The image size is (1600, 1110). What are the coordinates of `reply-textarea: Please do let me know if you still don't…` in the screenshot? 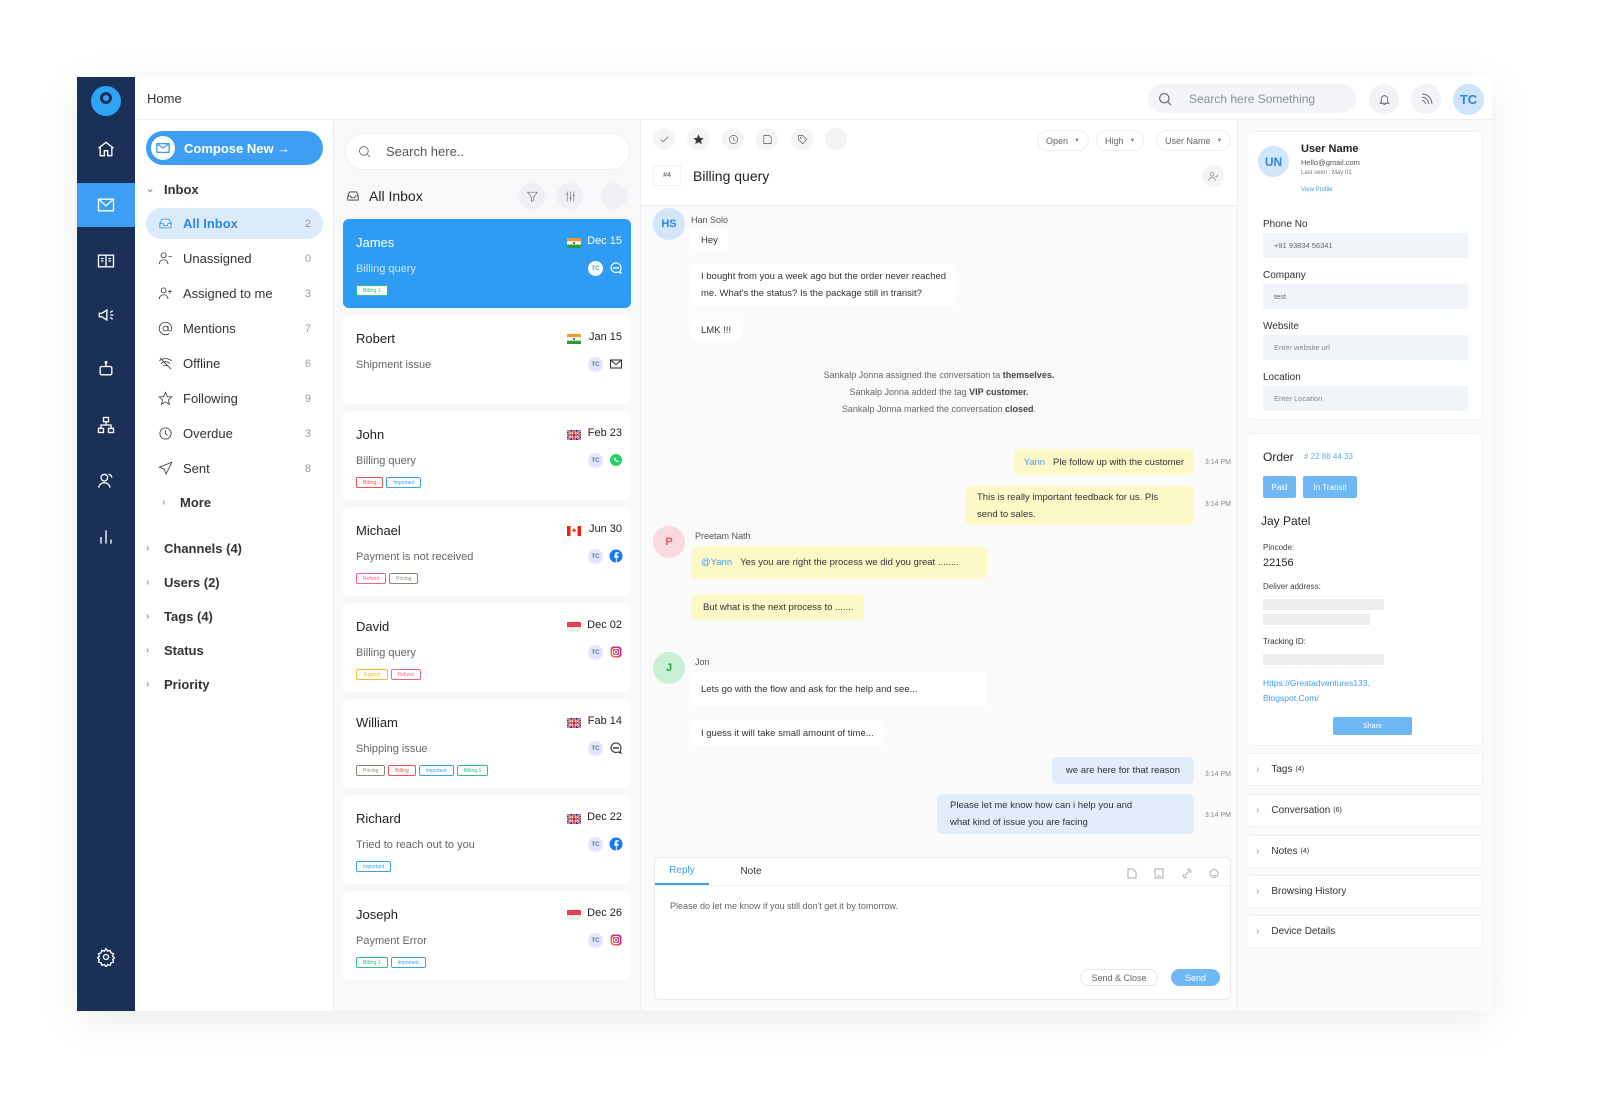 It's located at (784, 906).